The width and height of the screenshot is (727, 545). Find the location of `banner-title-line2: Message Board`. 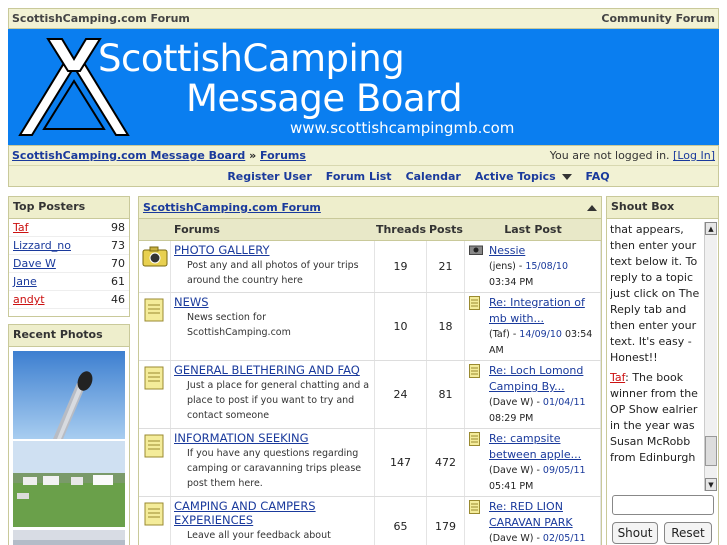

banner-title-line2: Message Board is located at coordinates (324, 98).